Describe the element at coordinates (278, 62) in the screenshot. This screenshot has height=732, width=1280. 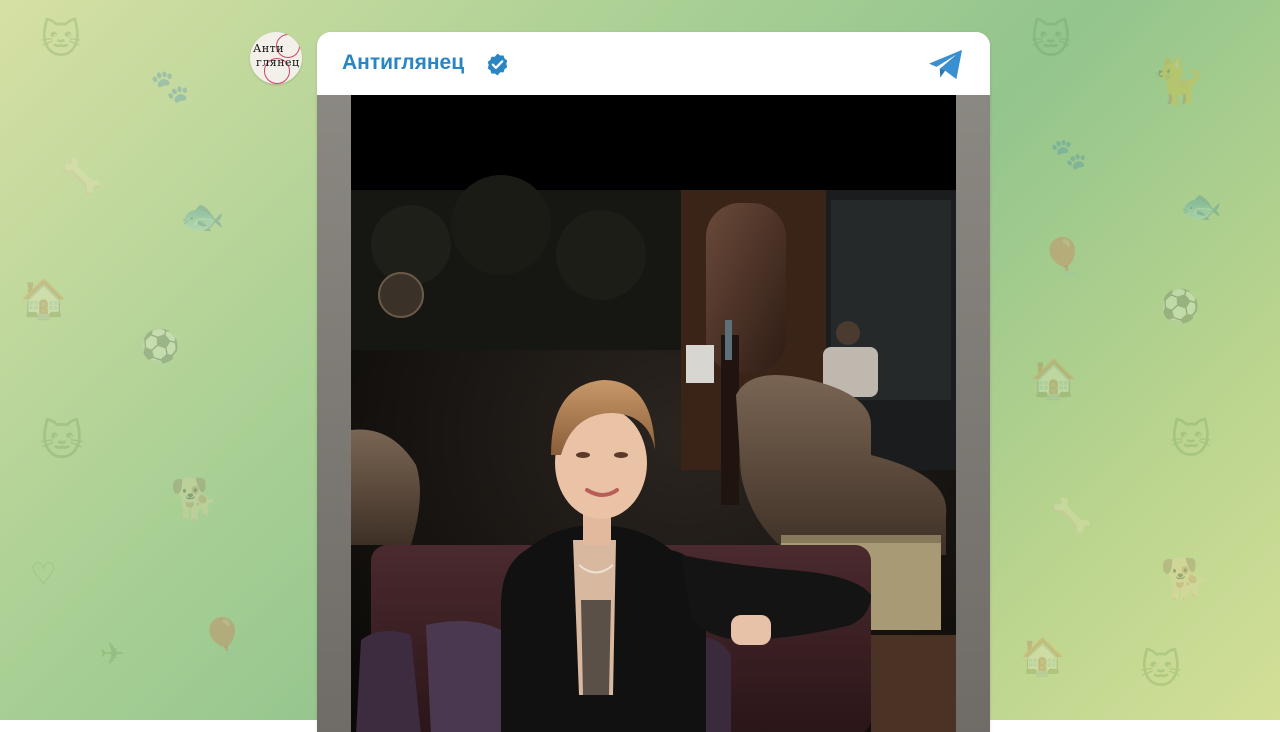
I see `avatar-text-line-2: глянец` at that location.